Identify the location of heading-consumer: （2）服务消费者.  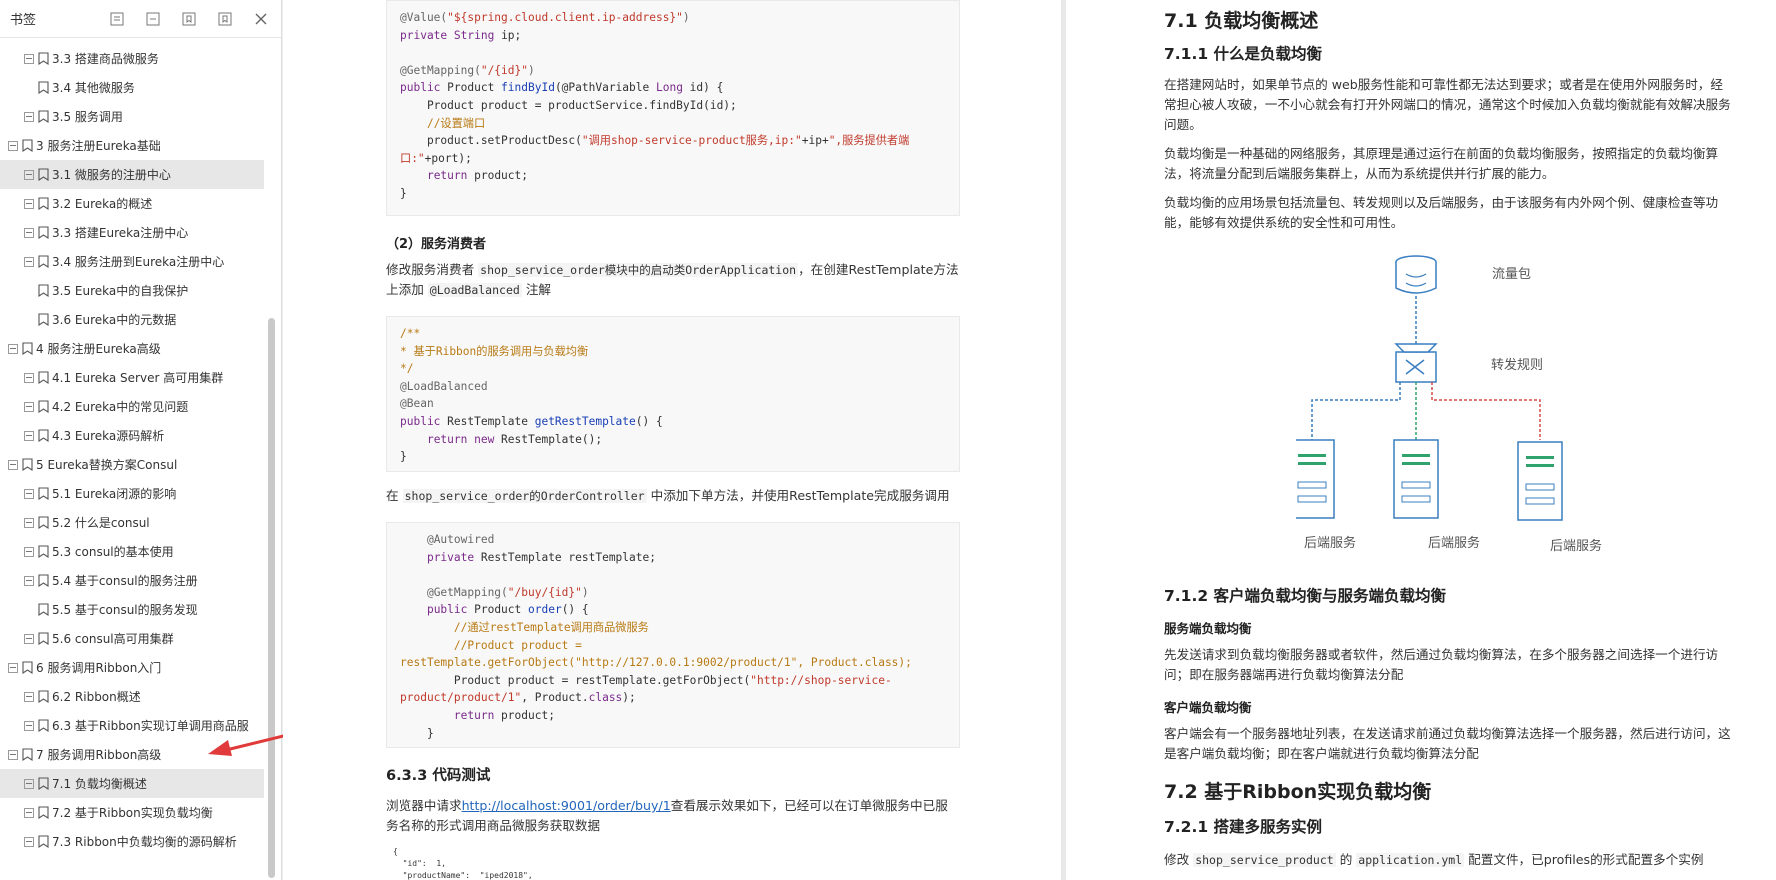
(436, 244).